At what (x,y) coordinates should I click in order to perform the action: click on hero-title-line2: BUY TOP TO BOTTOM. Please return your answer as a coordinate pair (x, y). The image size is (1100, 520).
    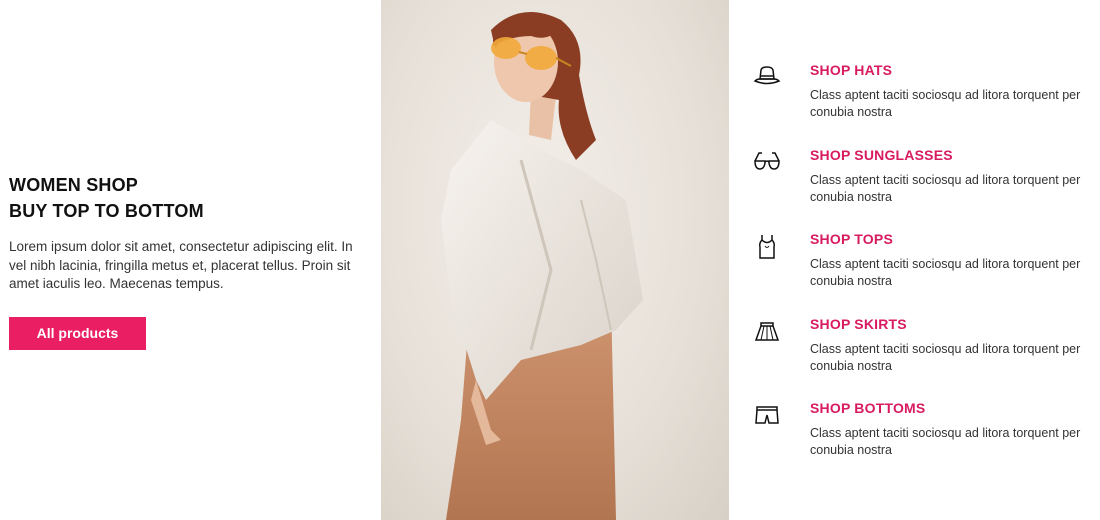
    Looking at the image, I should click on (106, 211).